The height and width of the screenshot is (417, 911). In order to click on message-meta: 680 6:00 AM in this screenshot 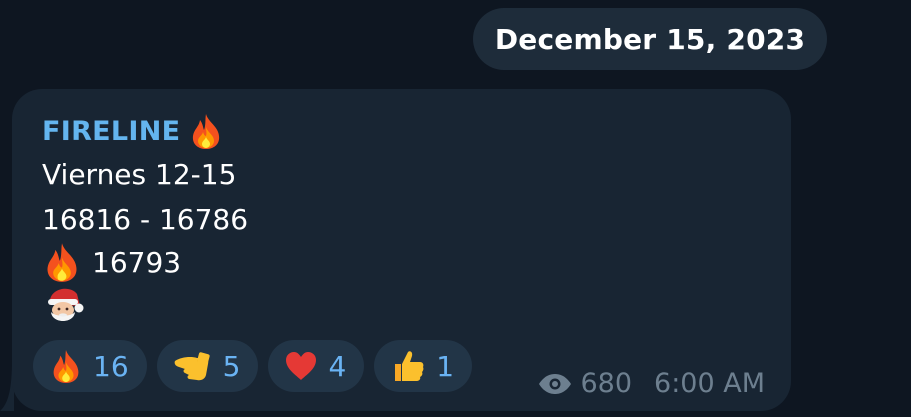, I will do `click(651, 383)`.